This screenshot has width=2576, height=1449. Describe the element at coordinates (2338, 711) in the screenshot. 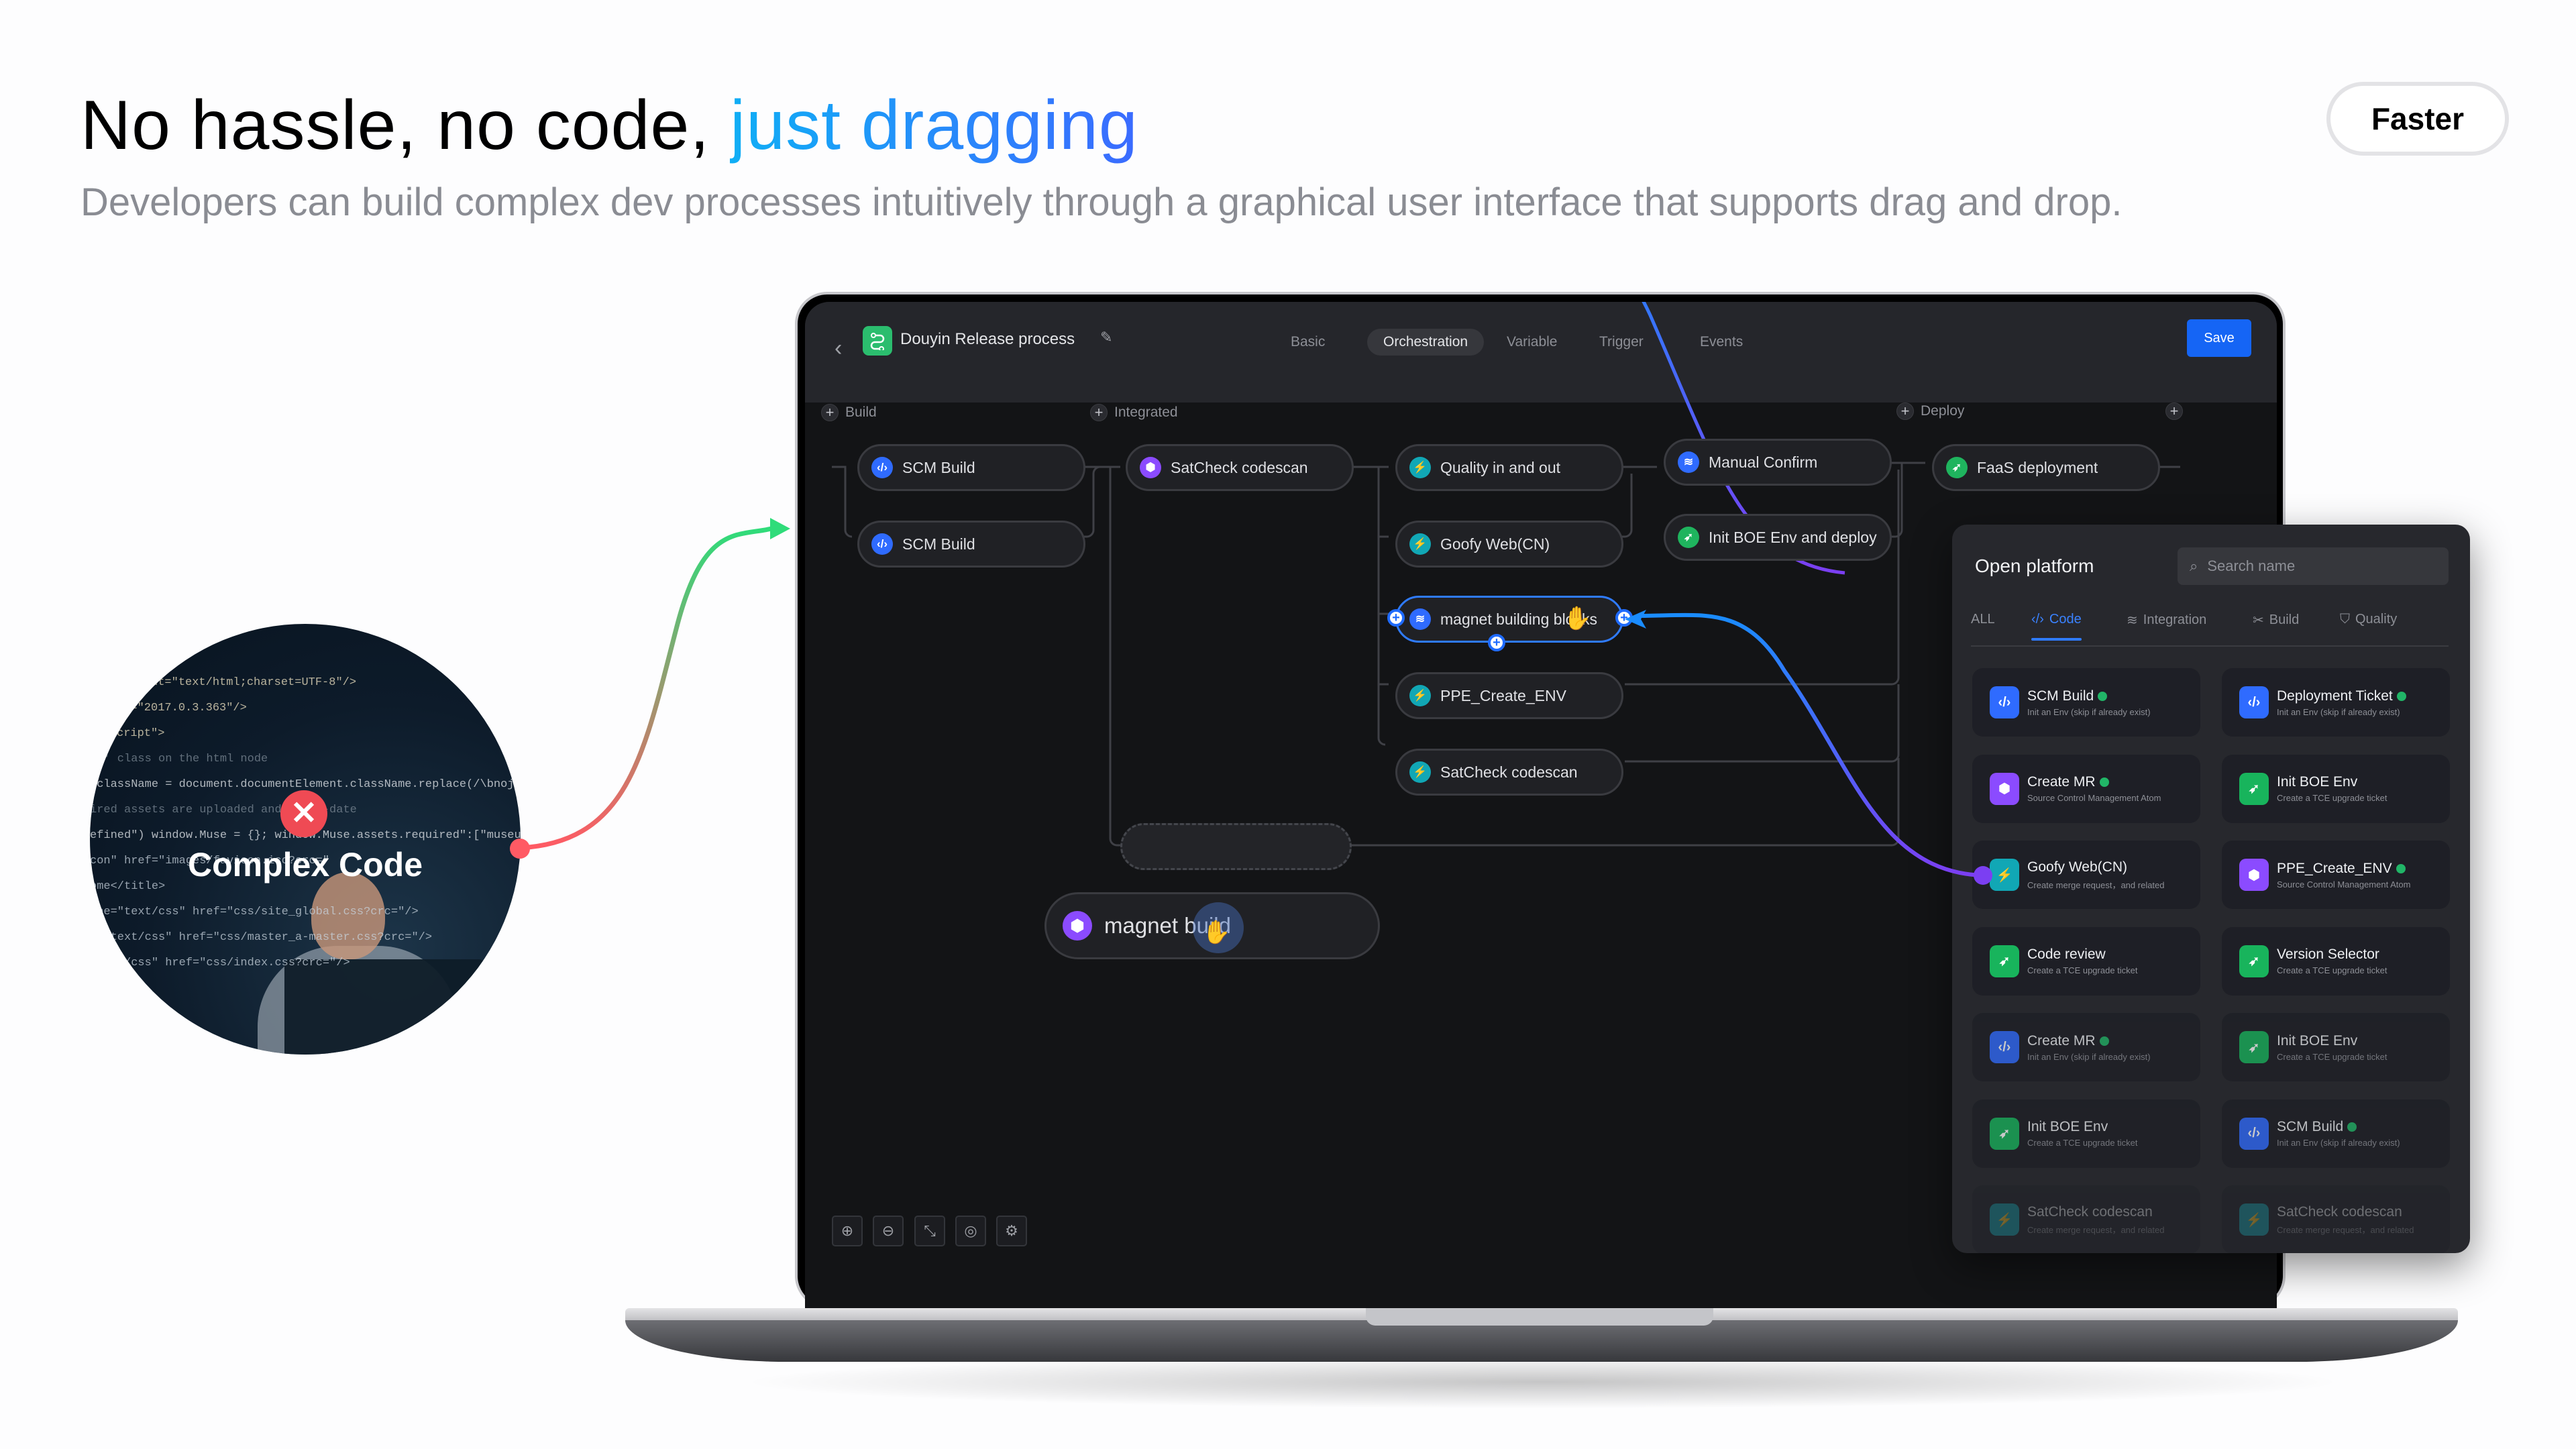

I see `card-subtitle: Init an Env (skip if already exist)` at that location.